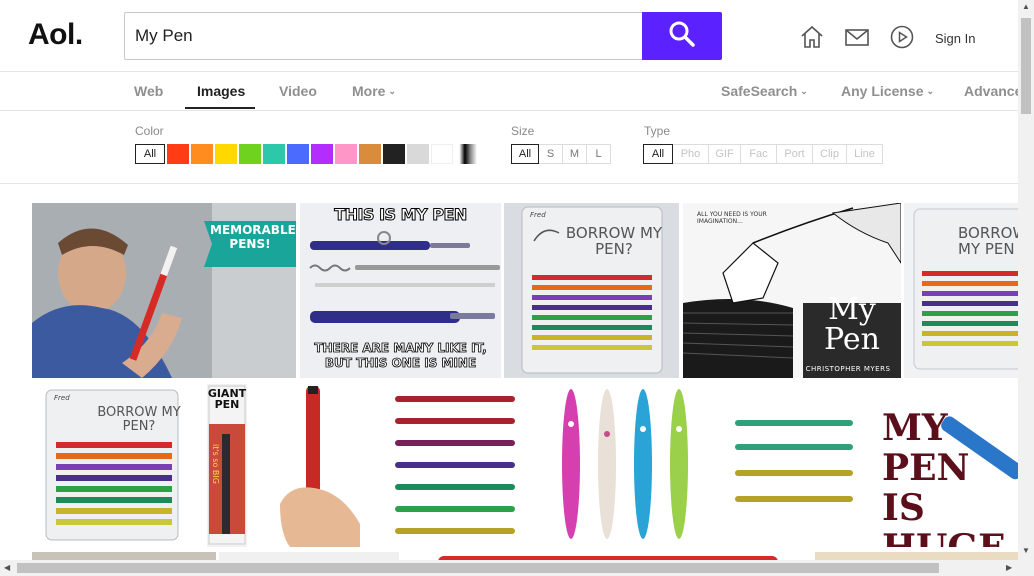 The width and height of the screenshot is (1034, 576). I want to click on tab-more-label: More, so click(369, 91).